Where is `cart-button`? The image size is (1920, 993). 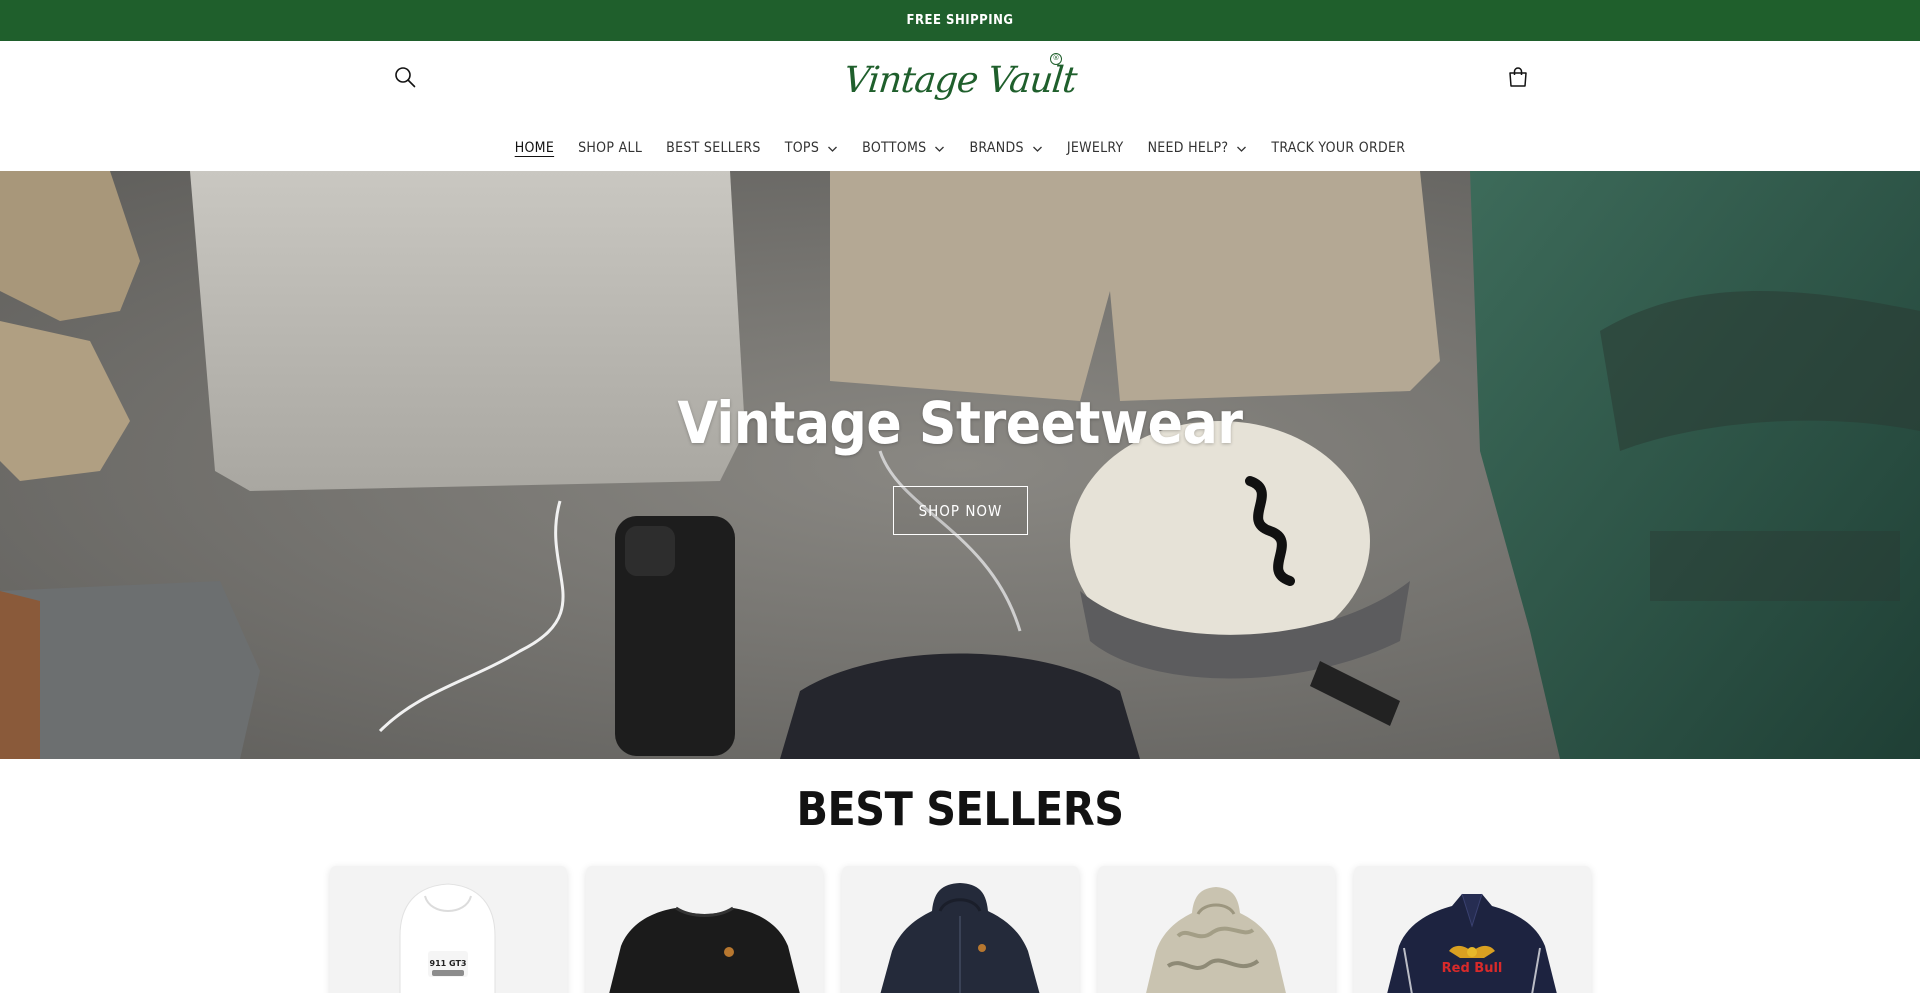 cart-button is located at coordinates (1518, 77).